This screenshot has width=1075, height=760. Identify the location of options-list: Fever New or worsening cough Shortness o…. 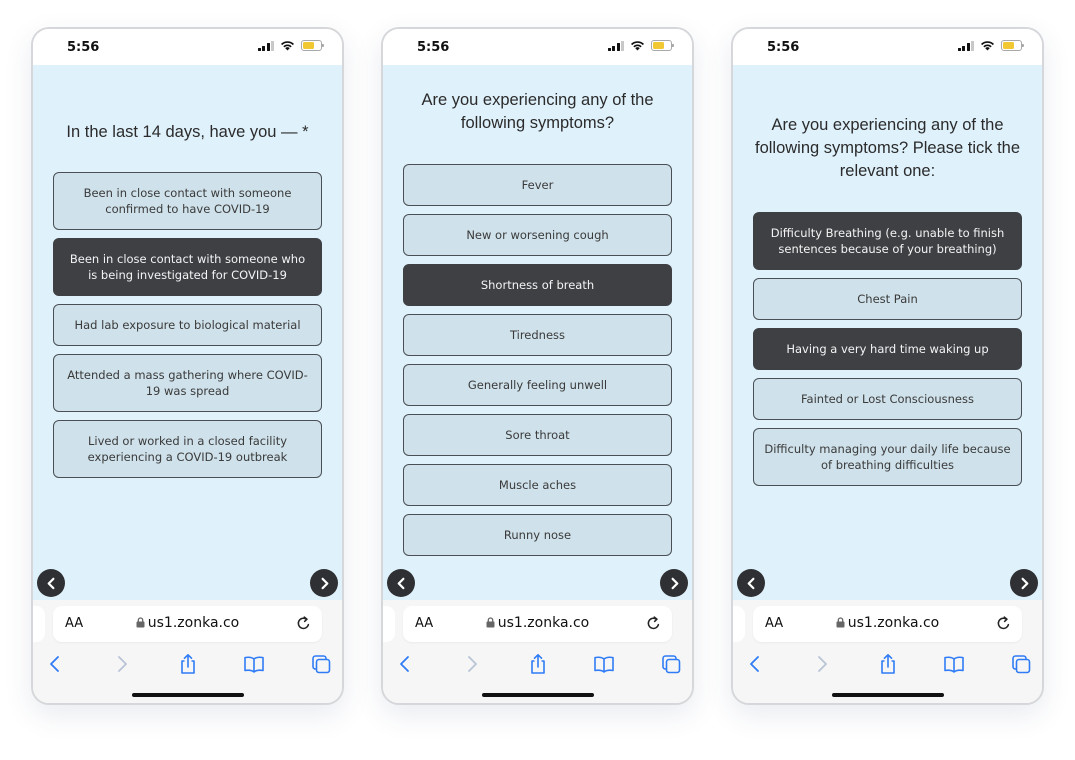
(537, 364).